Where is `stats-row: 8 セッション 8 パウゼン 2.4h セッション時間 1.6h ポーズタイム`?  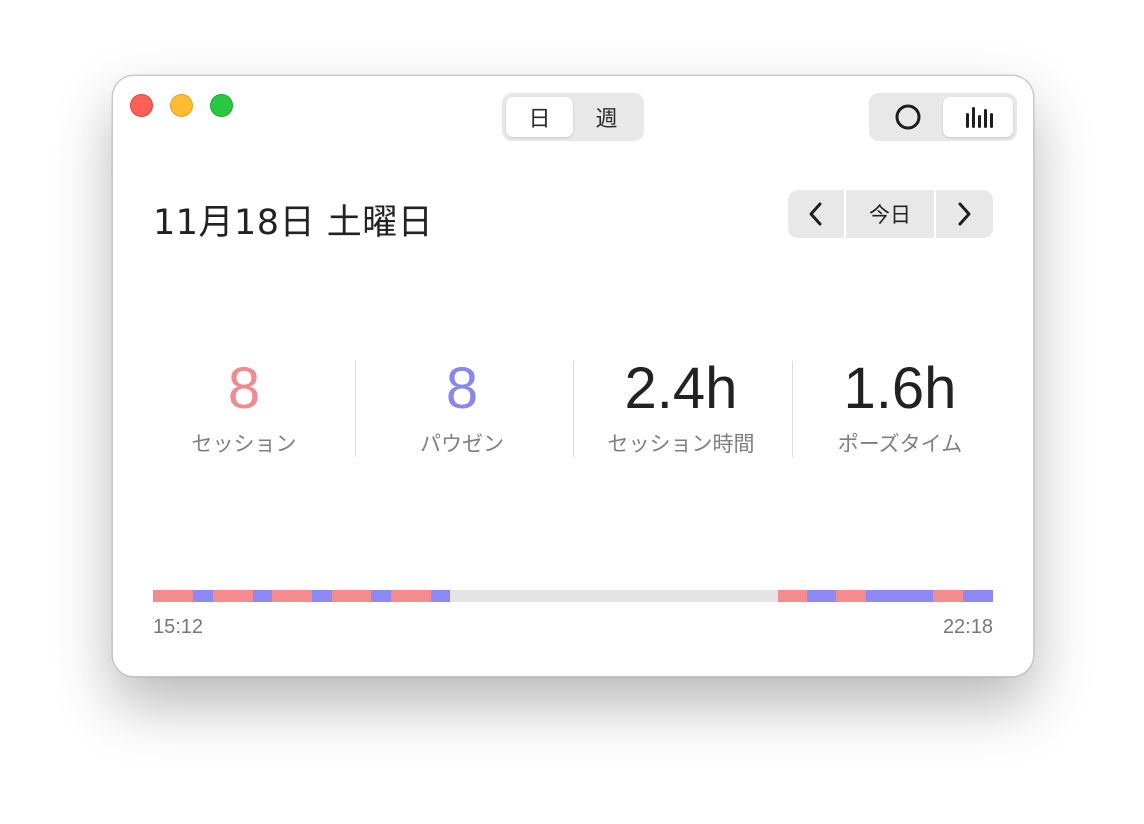
stats-row: 8 セッション 8 パウゼン 2.4h セッション時間 1.6h ポーズタイム is located at coordinates (573, 407).